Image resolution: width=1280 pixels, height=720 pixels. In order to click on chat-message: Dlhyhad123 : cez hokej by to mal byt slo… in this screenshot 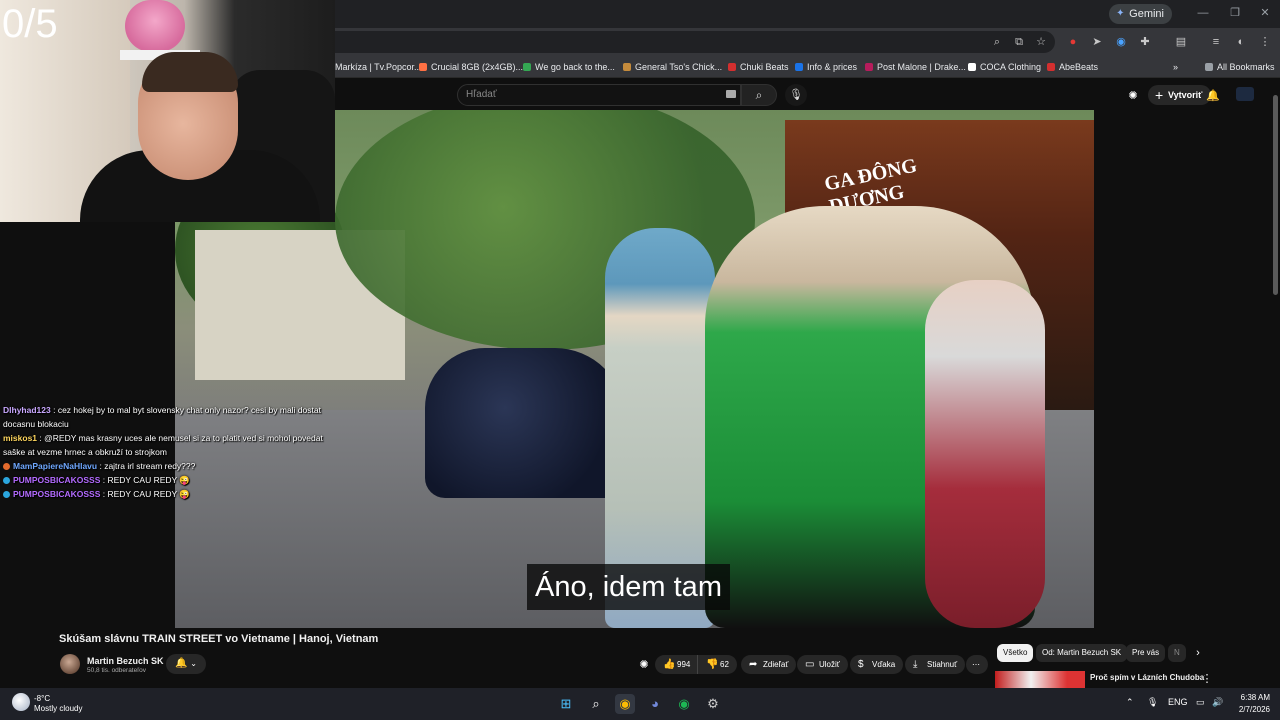, I will do `click(172, 417)`.